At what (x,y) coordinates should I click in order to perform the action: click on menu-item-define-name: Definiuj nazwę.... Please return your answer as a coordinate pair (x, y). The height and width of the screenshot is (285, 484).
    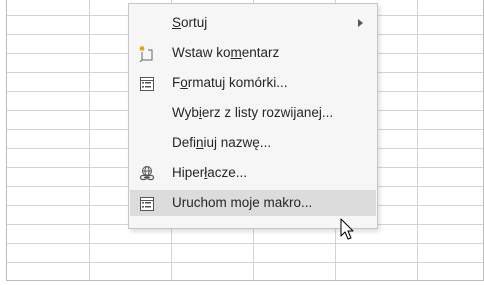
    Looking at the image, I should click on (253, 143).